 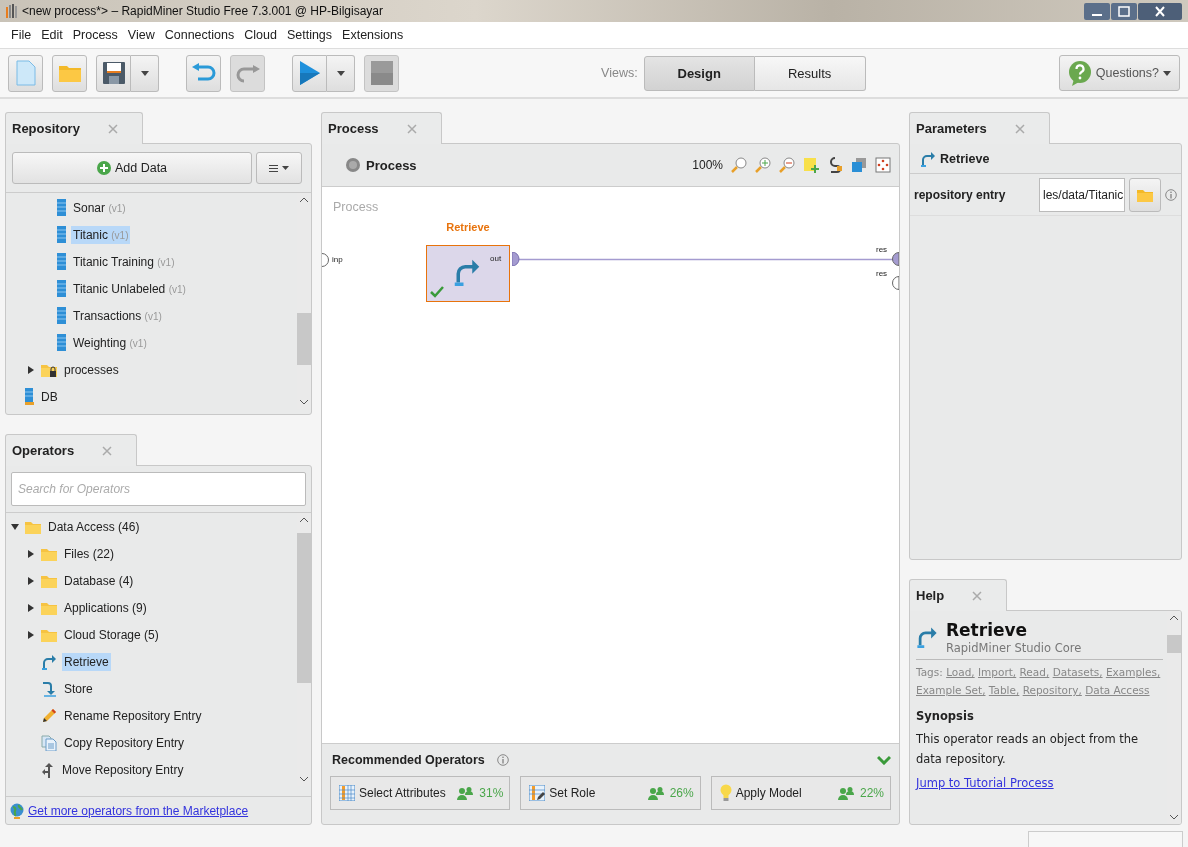 What do you see at coordinates (515, 259) in the screenshot?
I see `output-port` at bounding box center [515, 259].